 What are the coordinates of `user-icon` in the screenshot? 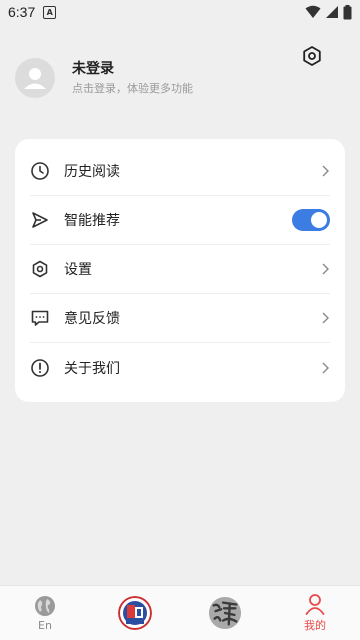 It's located at (35, 78).